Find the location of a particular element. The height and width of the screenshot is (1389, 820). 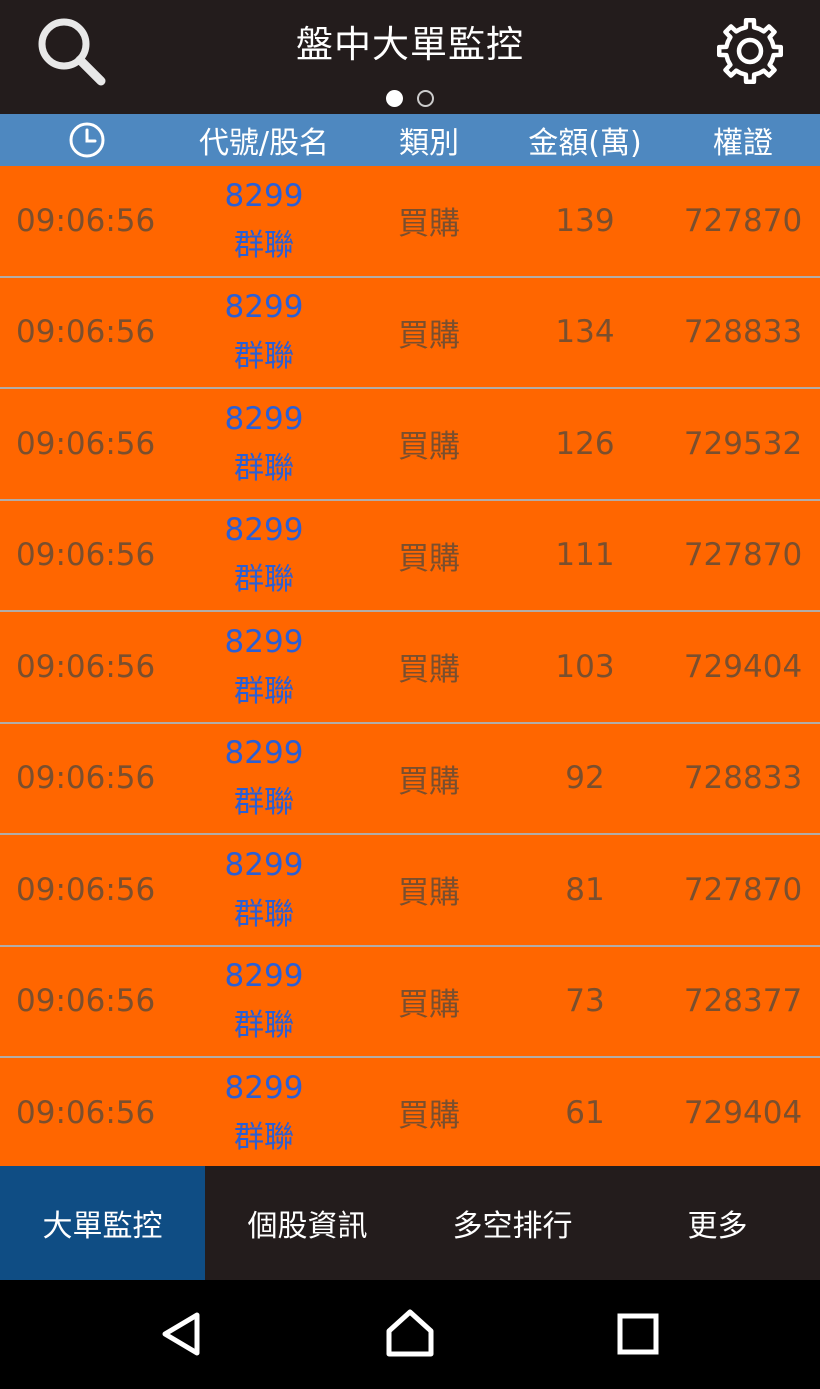

settings-button is located at coordinates (750, 51).